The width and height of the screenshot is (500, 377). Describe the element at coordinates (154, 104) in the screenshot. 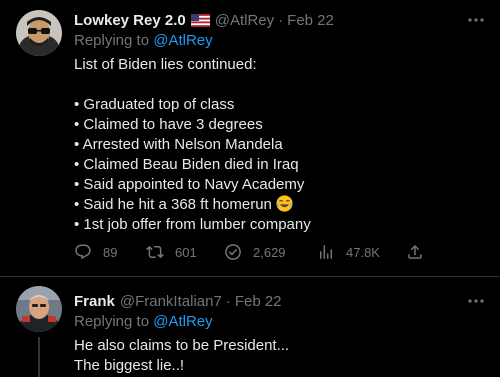

I see `tweet-text-line: • Graduated top of class` at that location.